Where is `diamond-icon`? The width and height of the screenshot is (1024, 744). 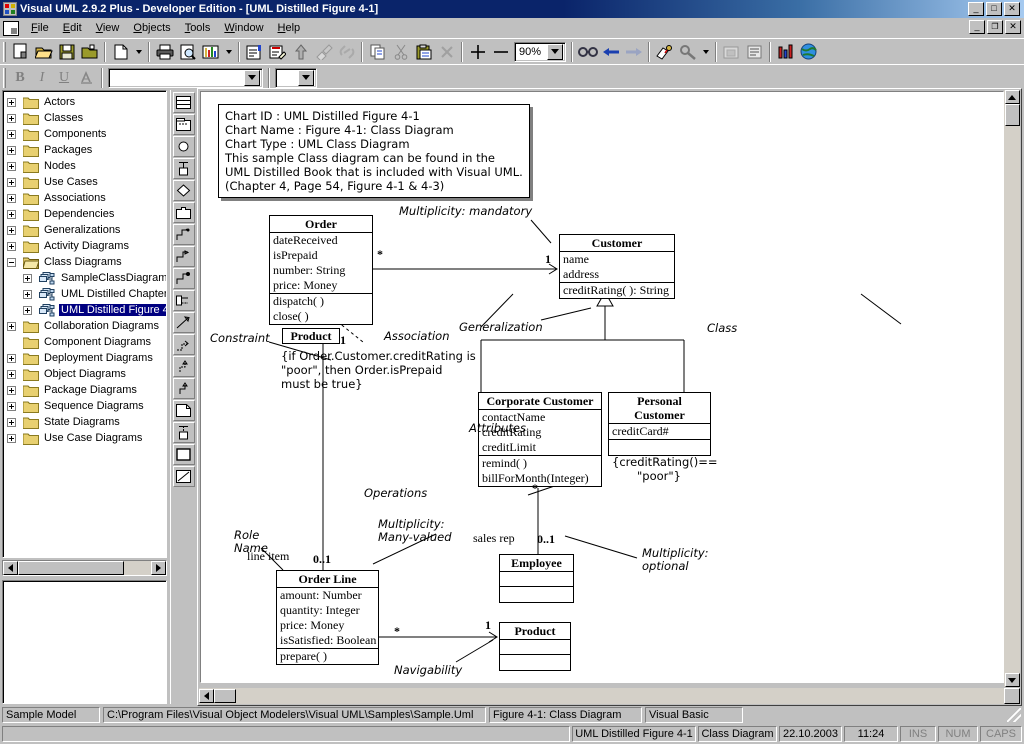
diamond-icon is located at coordinates (183, 190).